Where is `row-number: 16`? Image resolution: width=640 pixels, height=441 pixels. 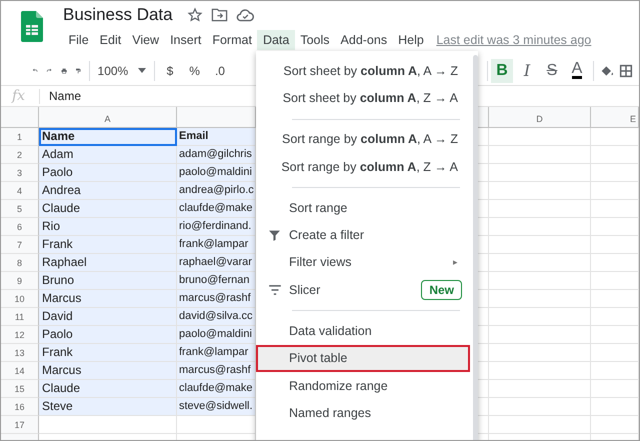 row-number: 16 is located at coordinates (20, 407).